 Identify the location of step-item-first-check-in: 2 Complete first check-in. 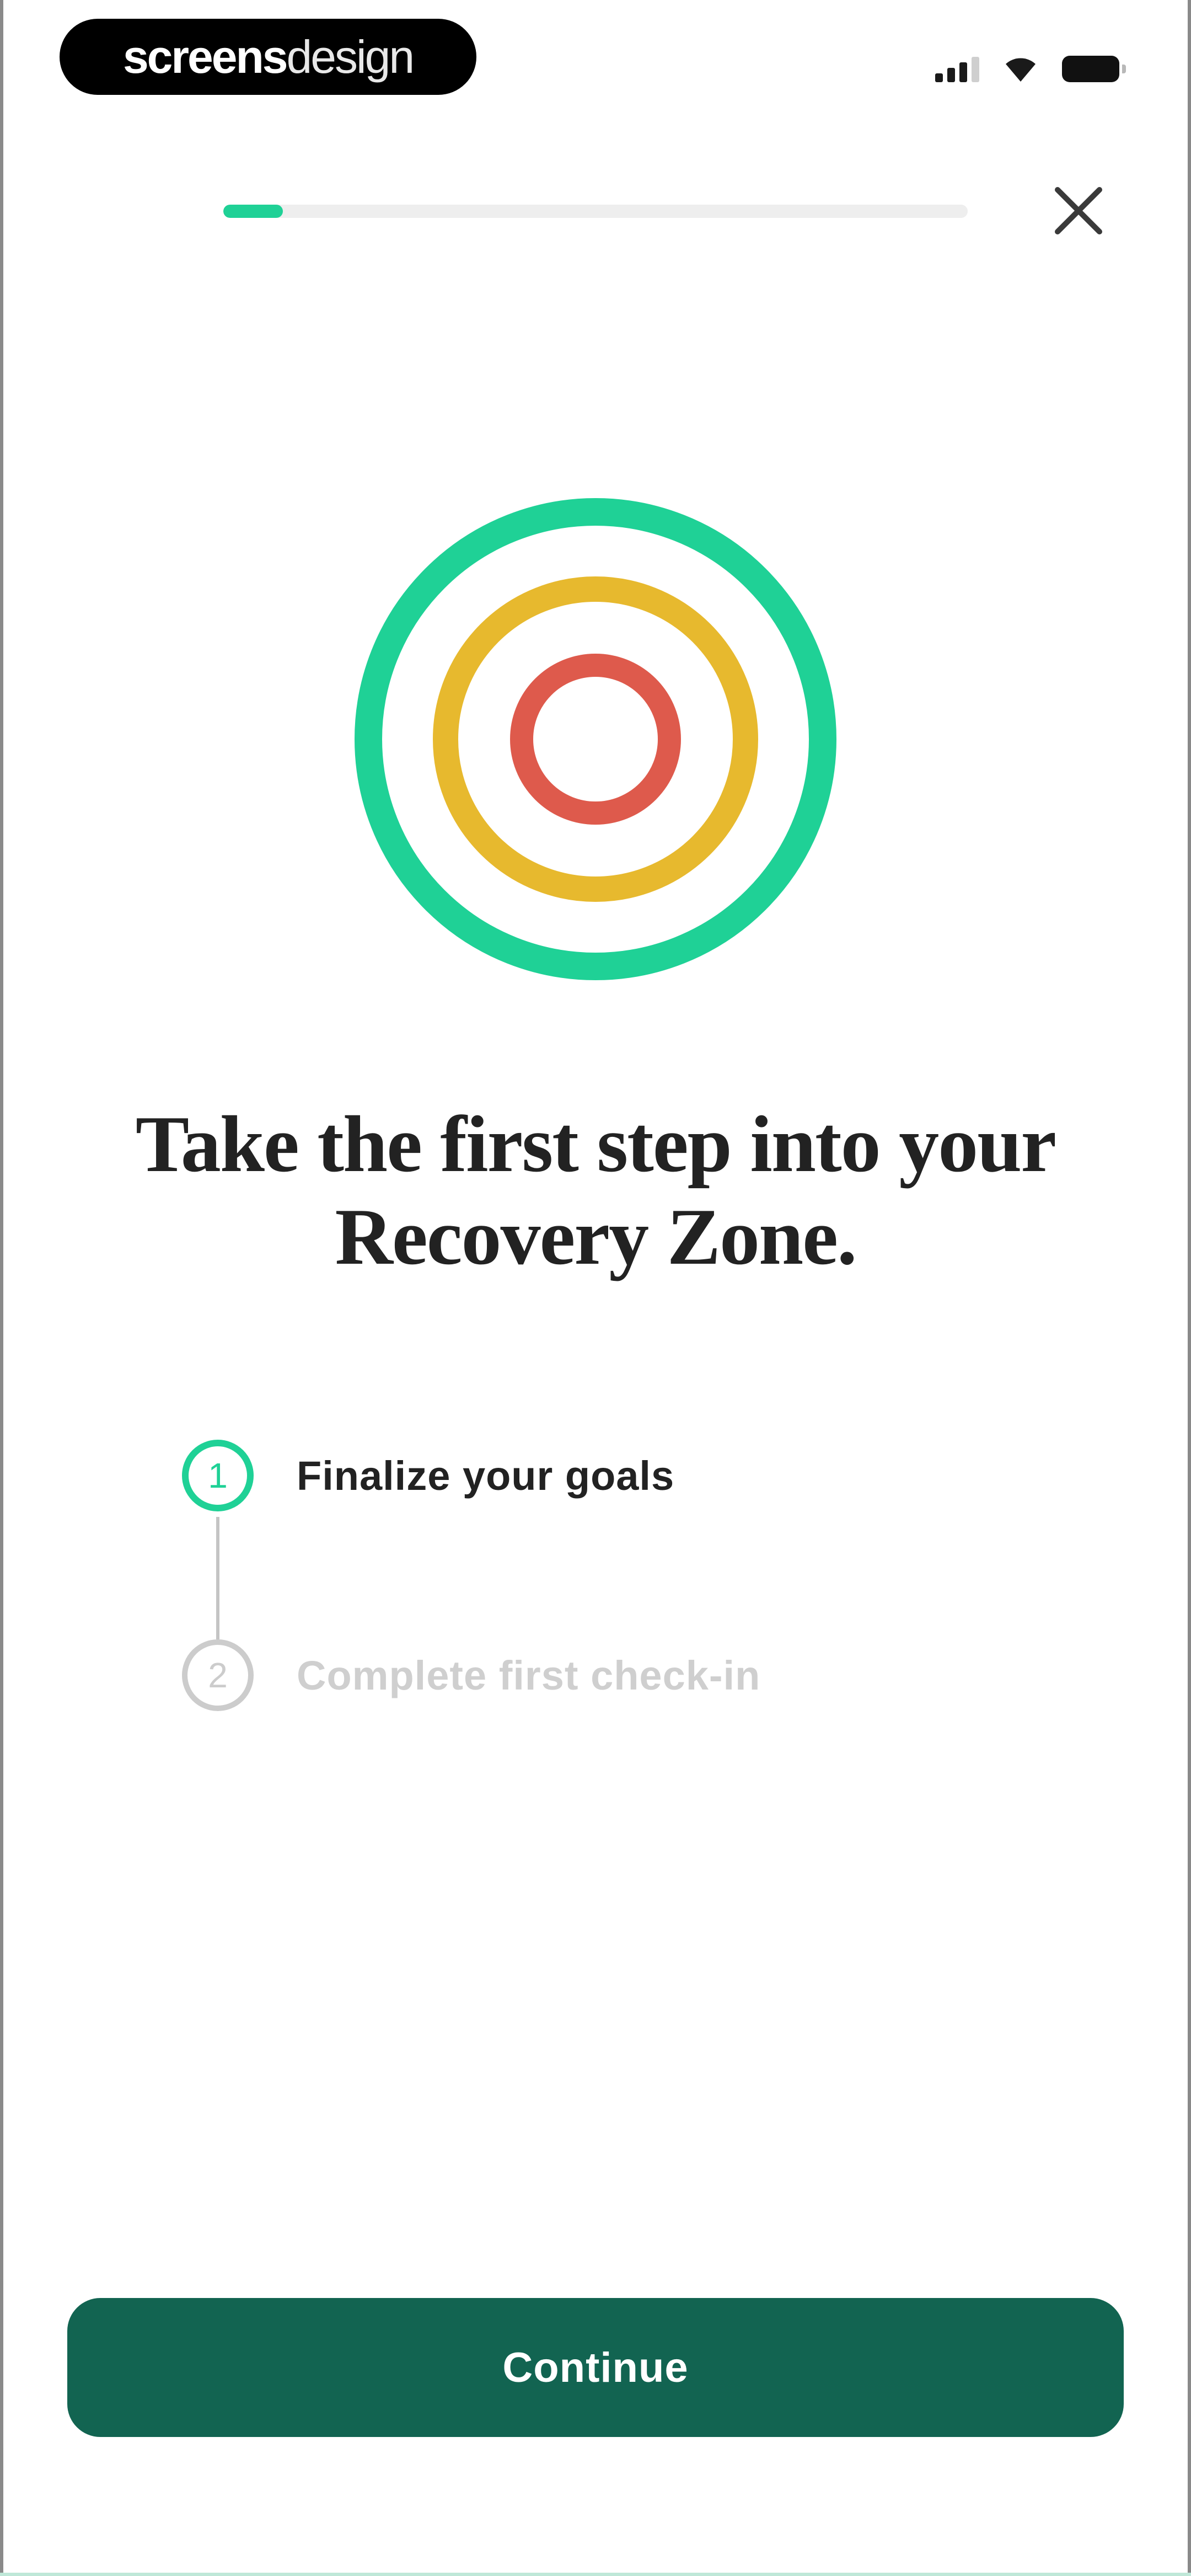
(468, 1675).